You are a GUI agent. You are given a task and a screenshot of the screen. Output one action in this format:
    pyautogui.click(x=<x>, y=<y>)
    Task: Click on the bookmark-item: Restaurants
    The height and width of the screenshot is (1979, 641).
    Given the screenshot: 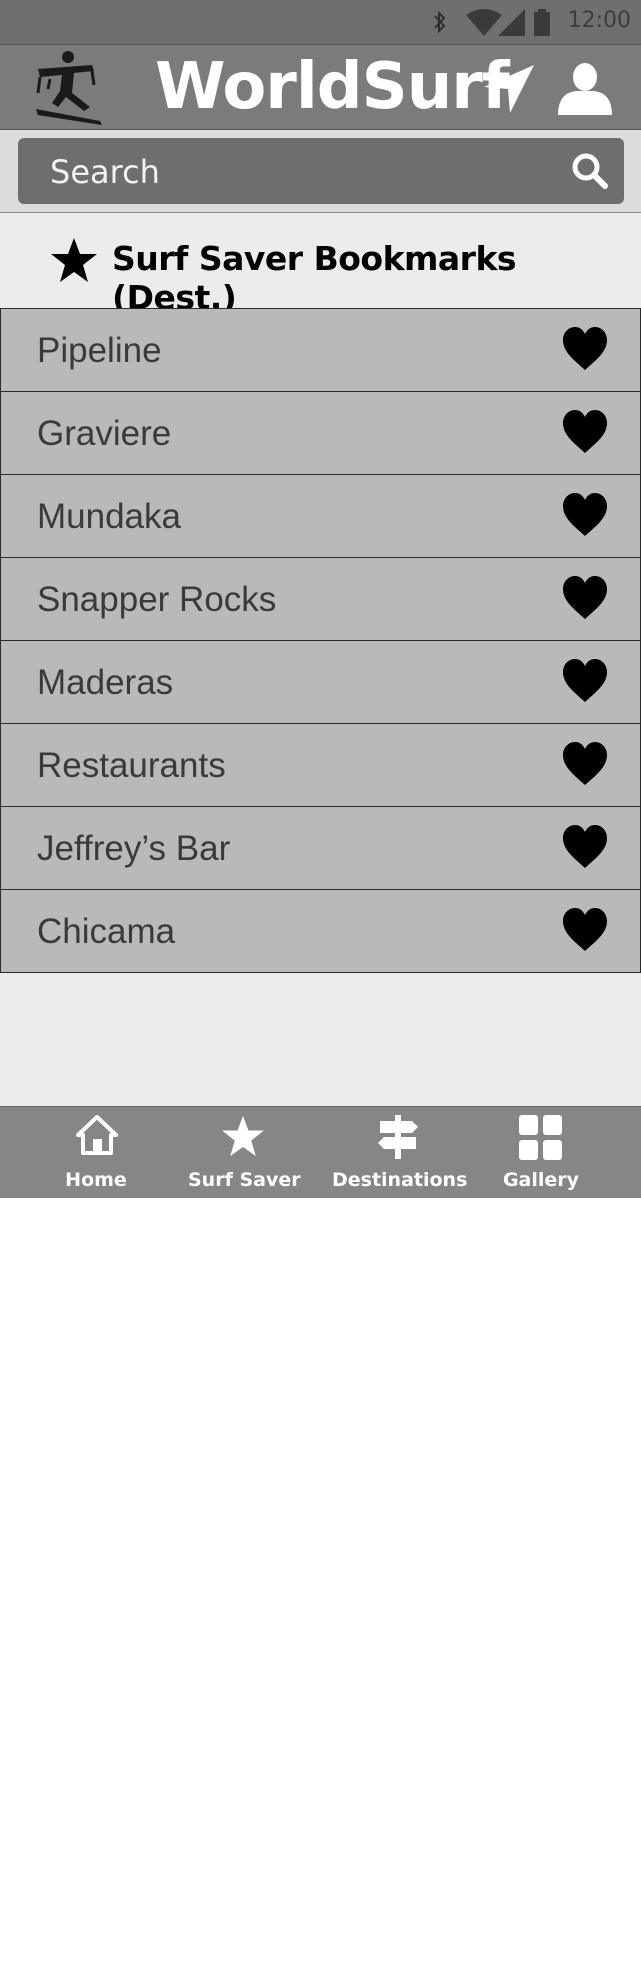 What is the action you would take?
    pyautogui.click(x=320, y=765)
    